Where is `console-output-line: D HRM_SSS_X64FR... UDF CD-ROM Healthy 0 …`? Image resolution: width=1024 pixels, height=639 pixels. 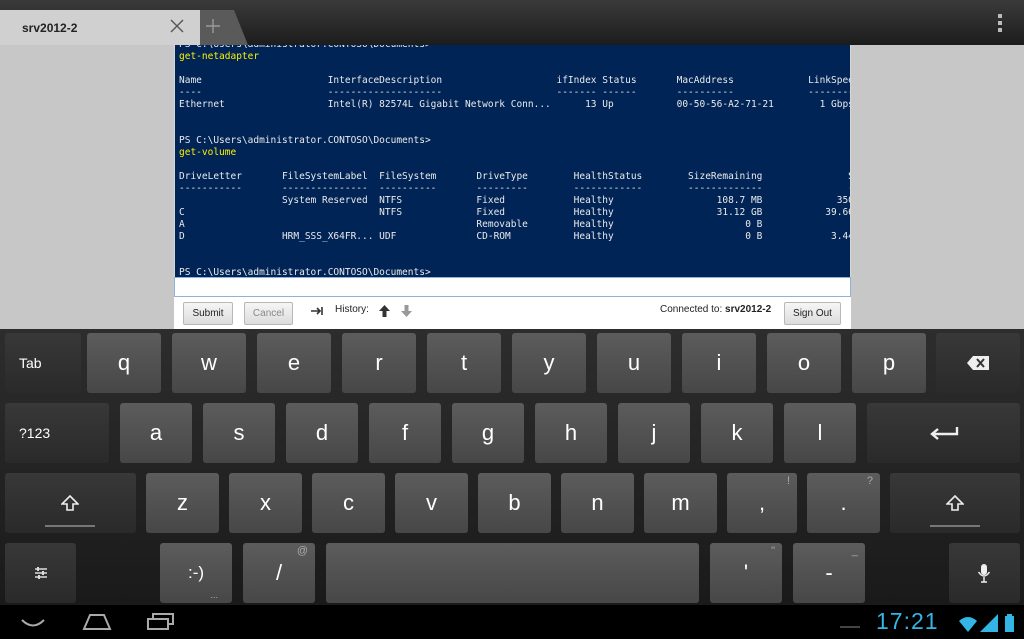 console-output-line: D HRM_SSS_X64FR... UDF CD-ROM Healthy 0 … is located at coordinates (515, 236).